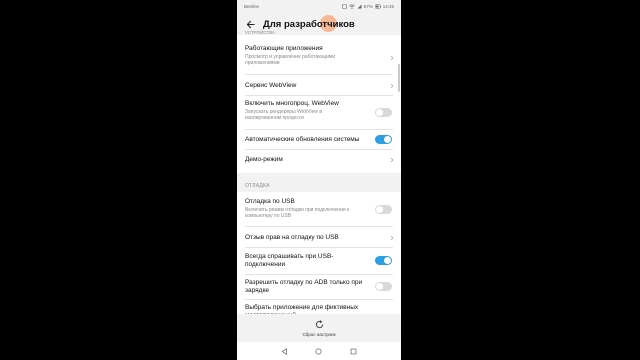 The image size is (640, 360). Describe the element at coordinates (260, 32) in the screenshot. I see `cut-section-label: УСТРОЙСТВА` at that location.